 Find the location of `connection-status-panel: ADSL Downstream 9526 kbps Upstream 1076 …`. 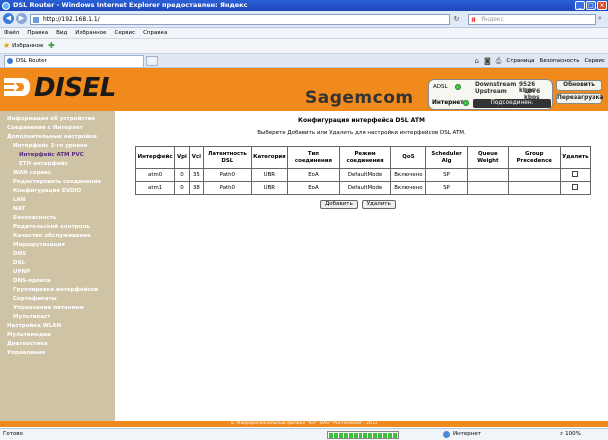

connection-status-panel: ADSL Downstream 9526 kbps Upstream 1076 … is located at coordinates (490, 94).